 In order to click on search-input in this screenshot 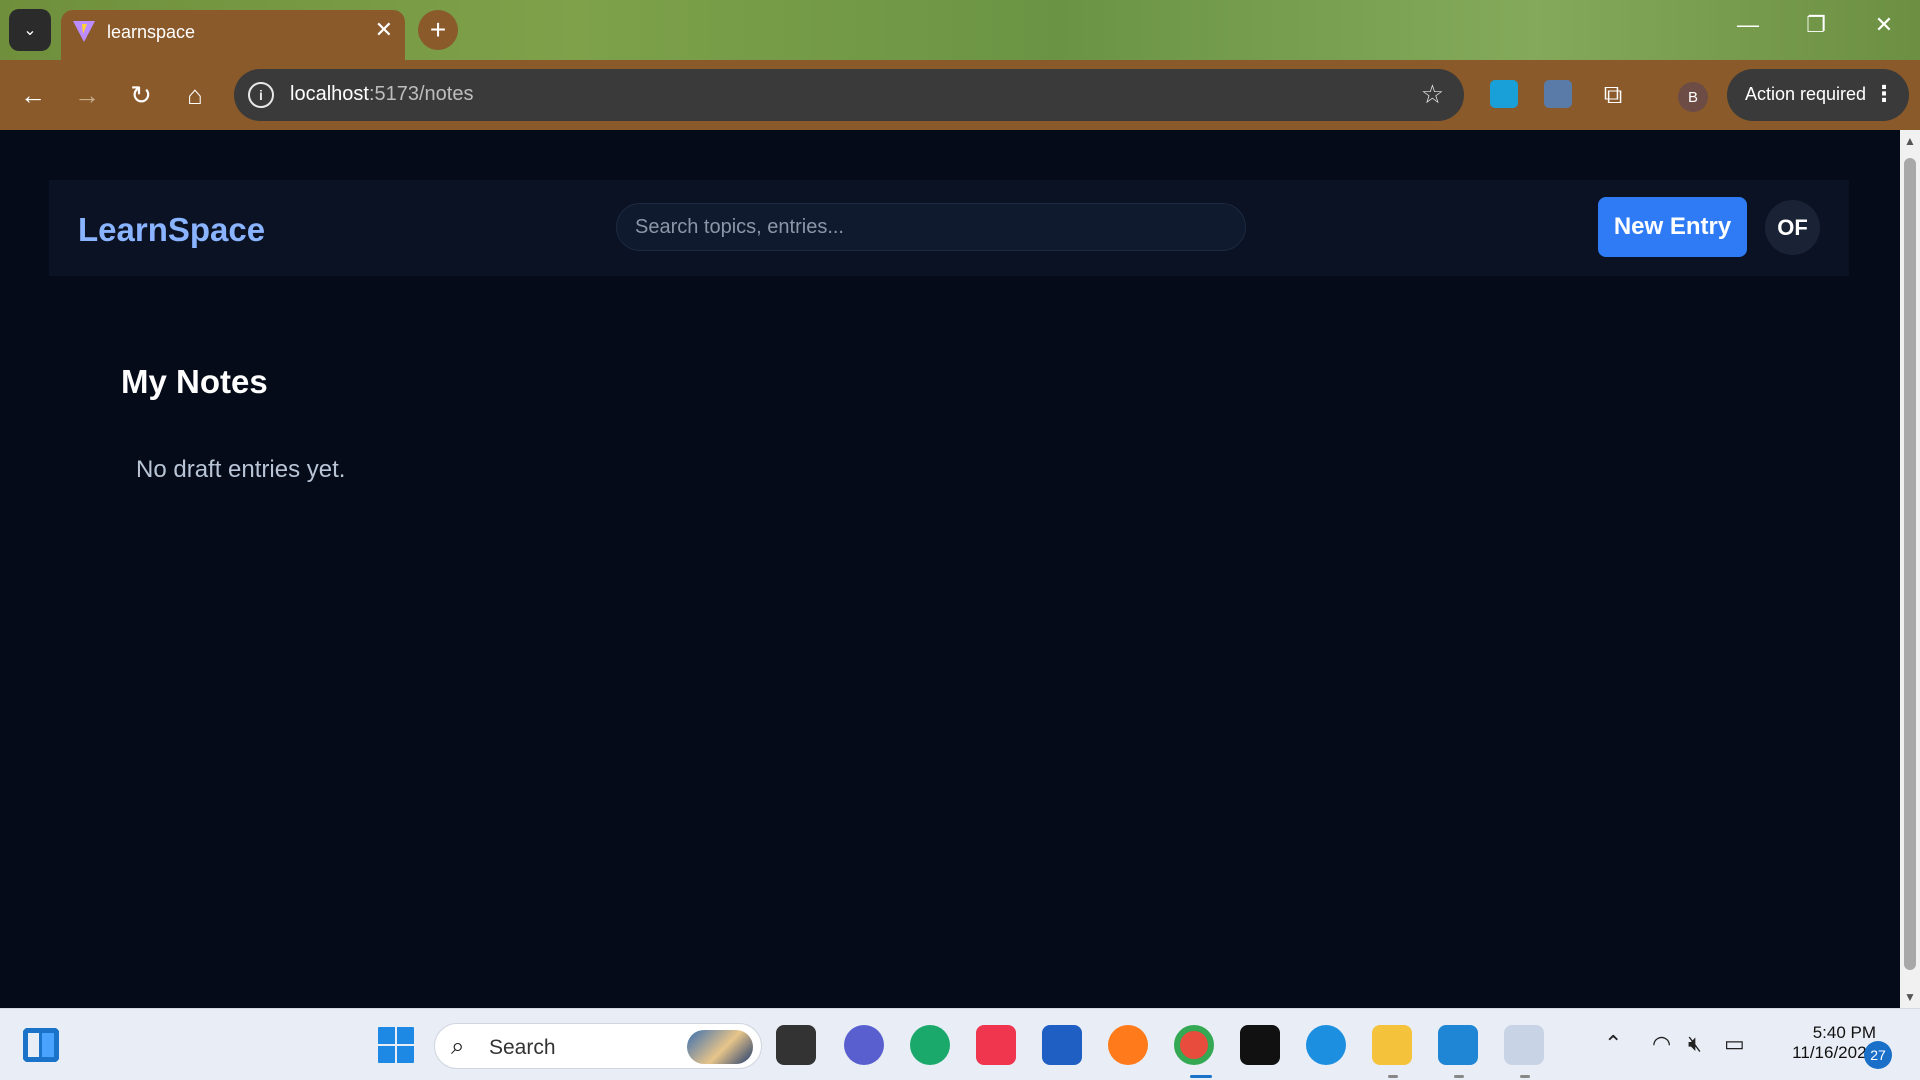, I will do `click(931, 227)`.